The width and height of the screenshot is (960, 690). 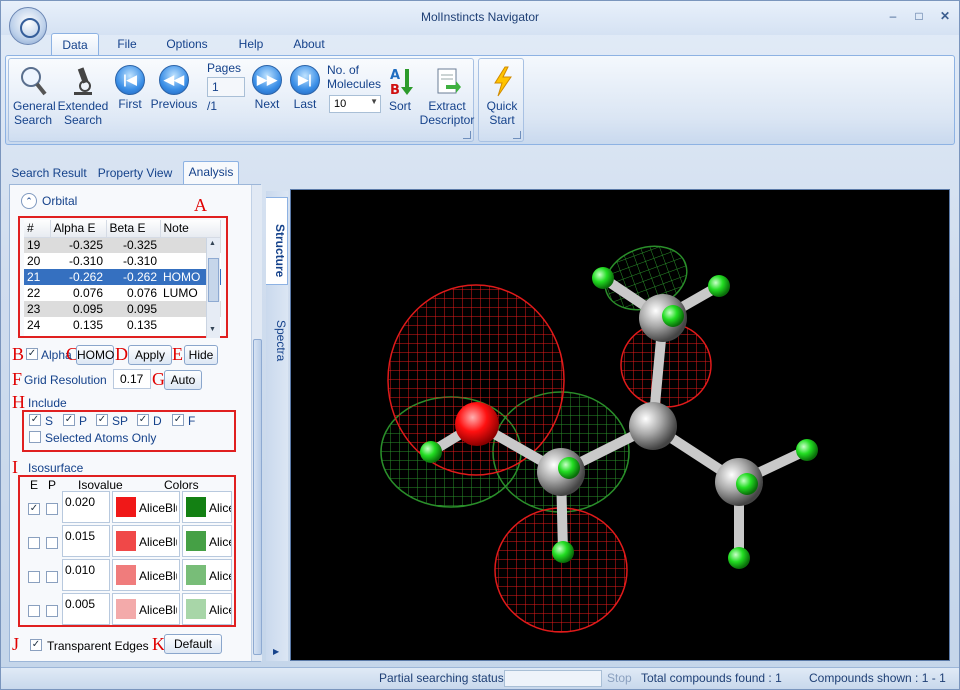 What do you see at coordinates (400, 89) in the screenshot?
I see `sort-button: AB Sort` at bounding box center [400, 89].